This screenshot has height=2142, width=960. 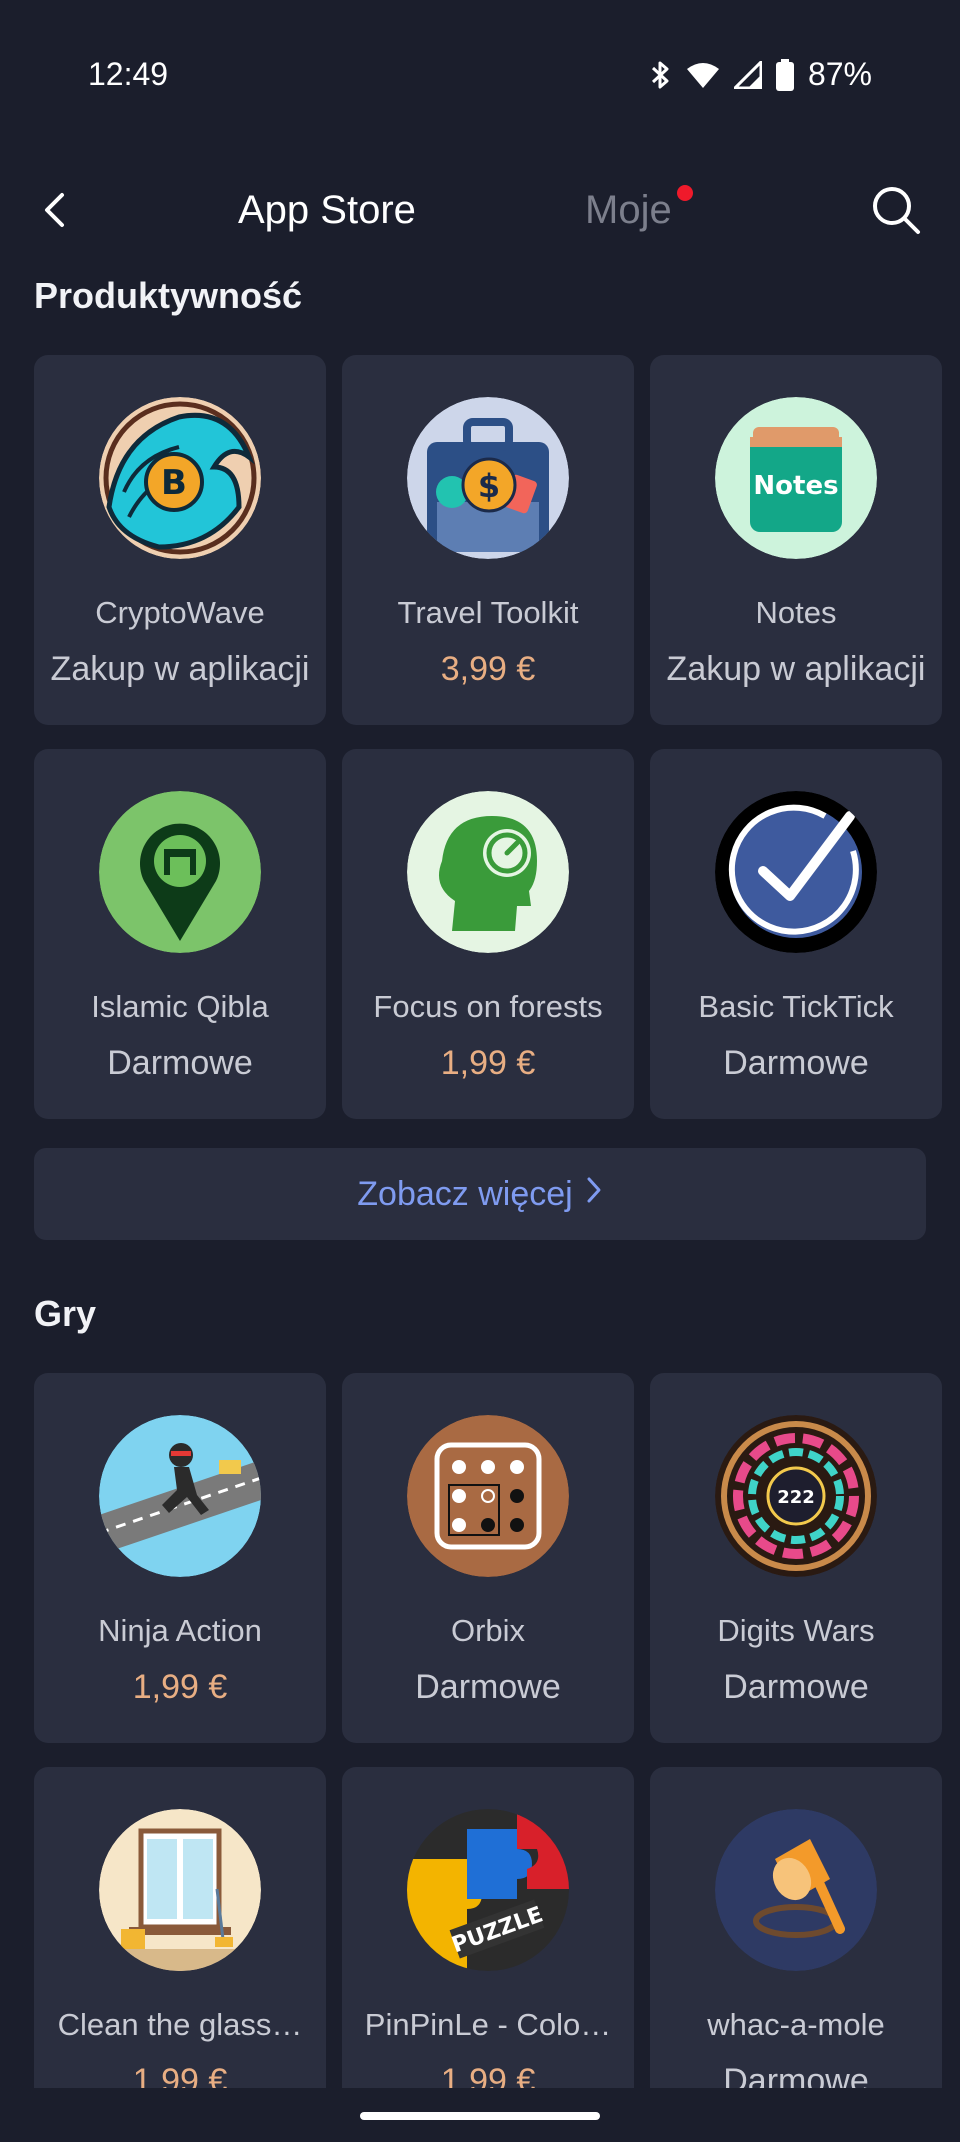 I want to click on window-icon, so click(x=180, y=1890).